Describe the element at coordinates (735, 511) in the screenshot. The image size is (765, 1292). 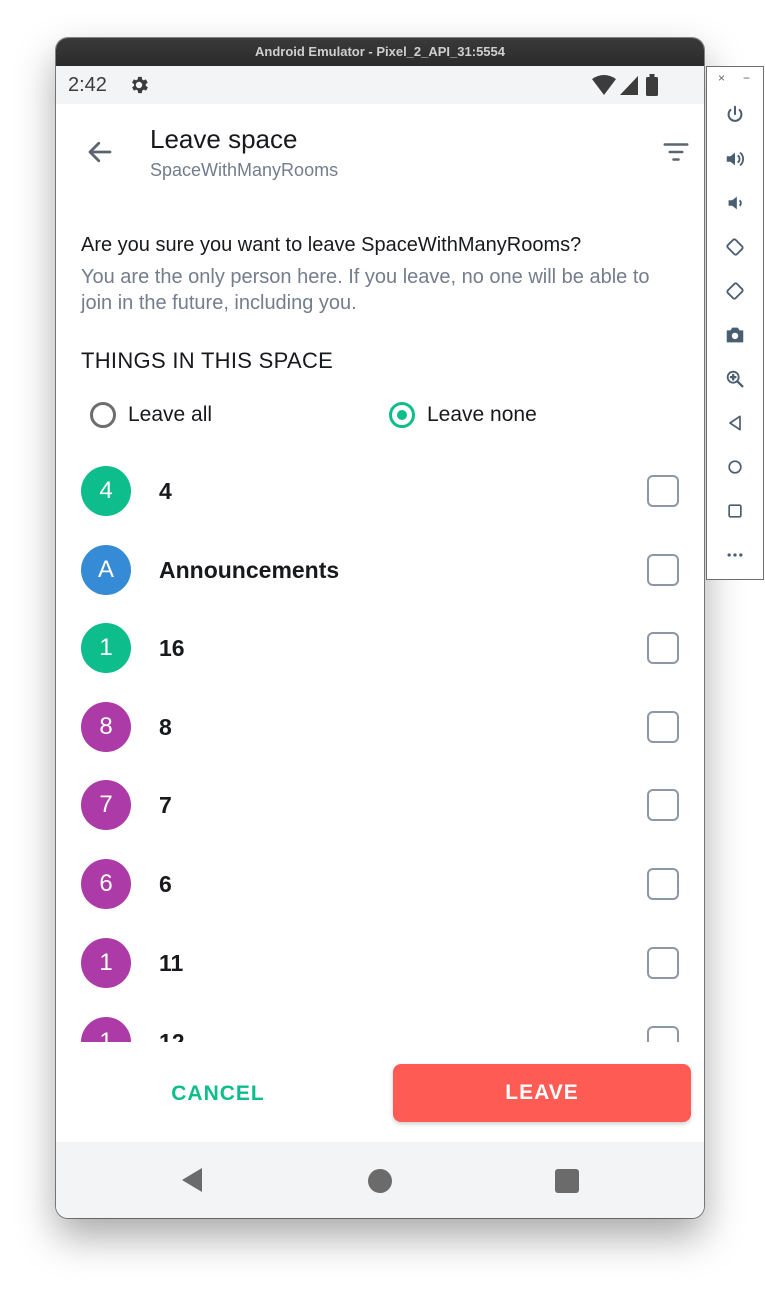
I see `overview-icon` at that location.